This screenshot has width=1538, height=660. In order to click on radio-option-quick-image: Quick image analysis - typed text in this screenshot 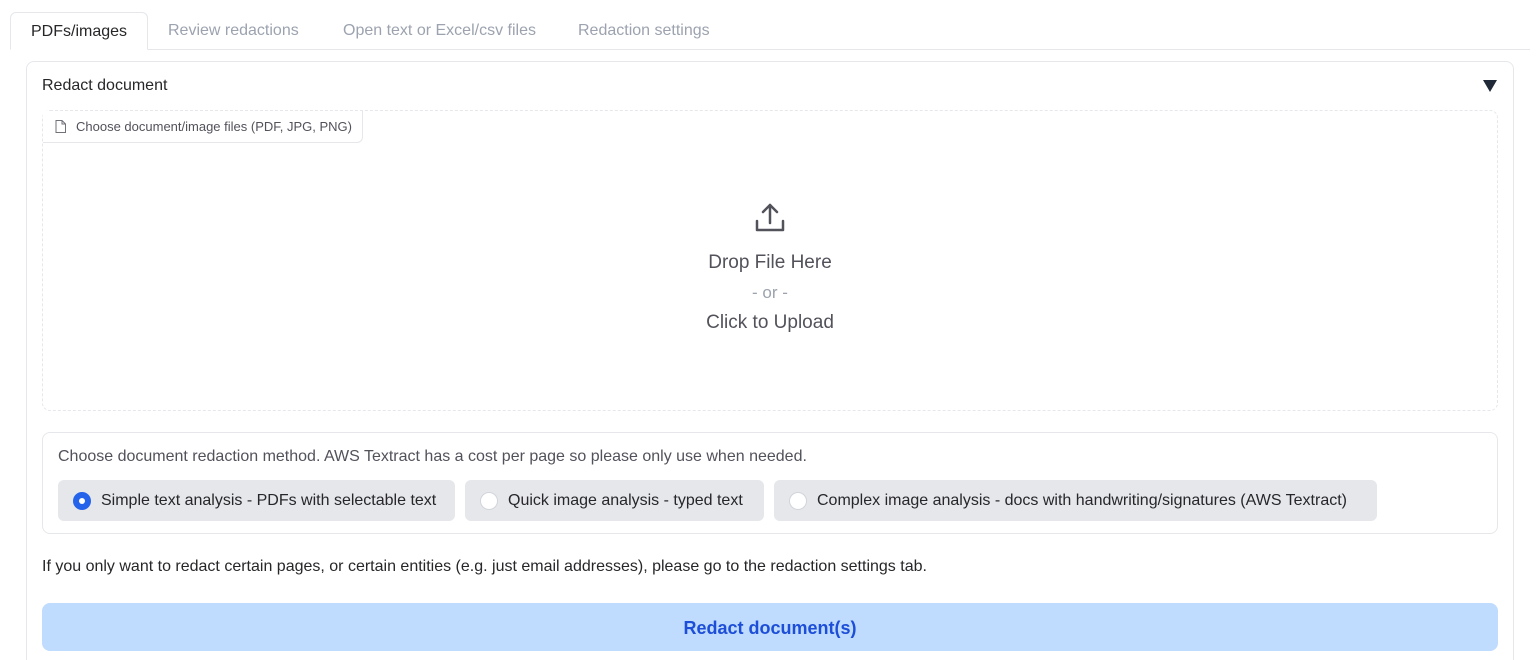, I will do `click(614, 500)`.